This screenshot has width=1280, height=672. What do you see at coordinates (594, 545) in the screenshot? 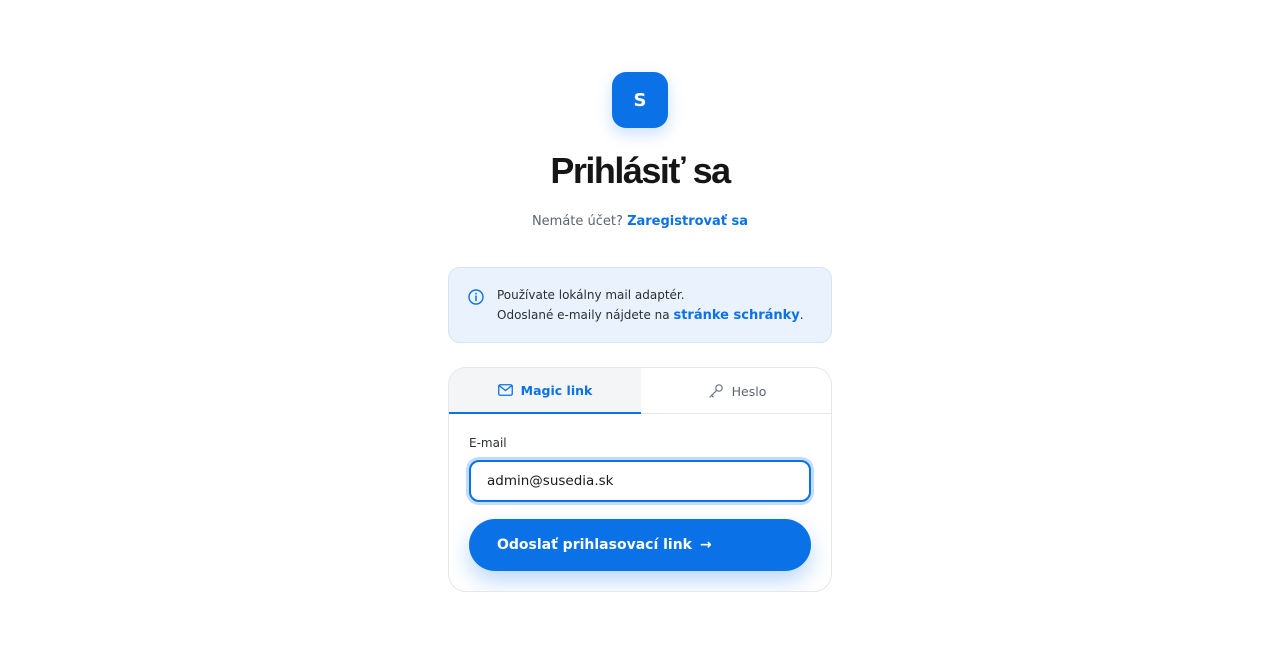
I see `send-login-link-label: Odoslať prihlasovací link` at bounding box center [594, 545].